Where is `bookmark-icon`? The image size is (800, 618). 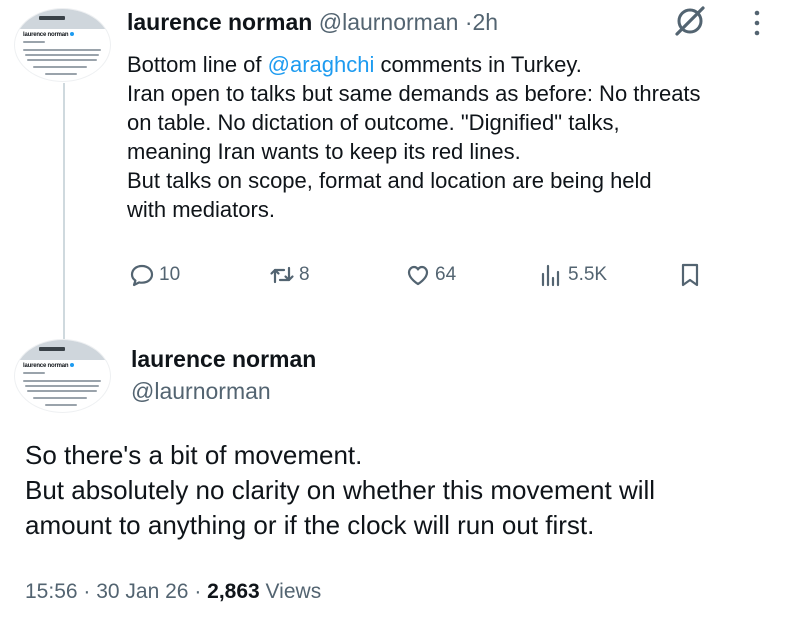
bookmark-icon is located at coordinates (690, 275).